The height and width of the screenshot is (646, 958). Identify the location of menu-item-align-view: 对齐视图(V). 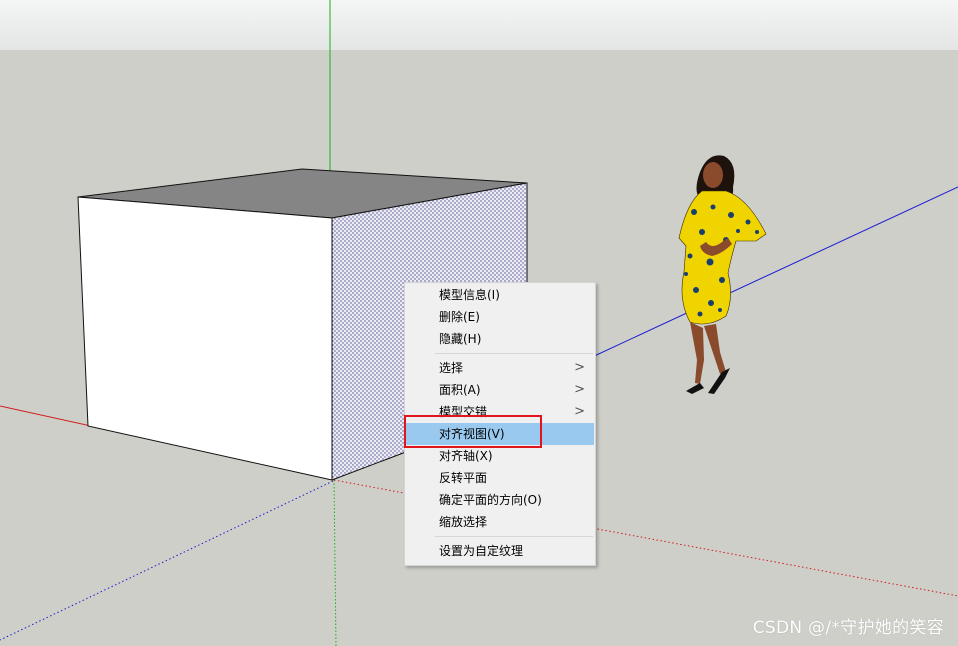
(500, 434).